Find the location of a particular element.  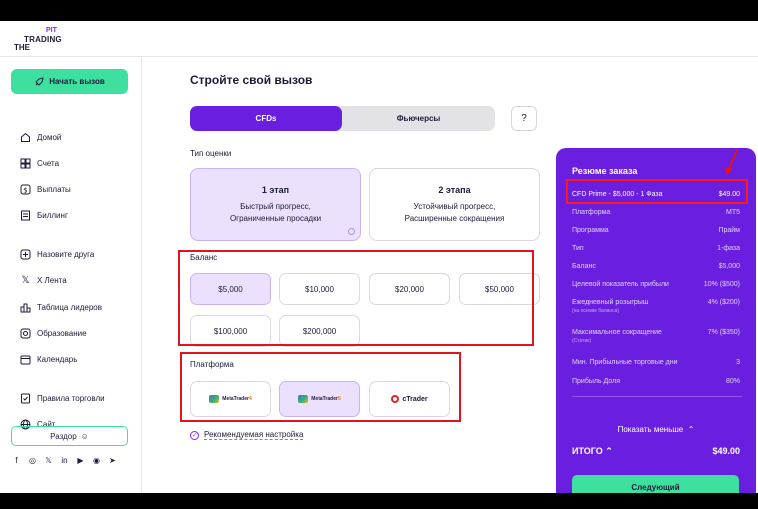

stage-desc-line1: Устойчивый прогресс, is located at coordinates (454, 206).